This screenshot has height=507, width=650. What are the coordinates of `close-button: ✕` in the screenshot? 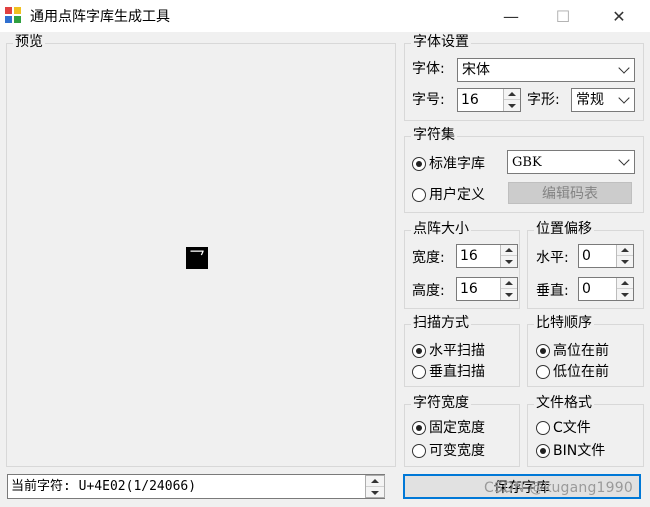 It's located at (619, 16).